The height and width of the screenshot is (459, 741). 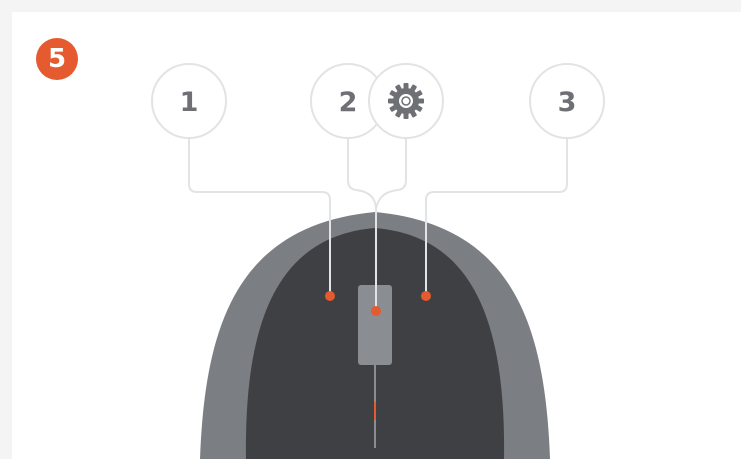 What do you see at coordinates (376, 311) in the screenshot?
I see `middle-button-dot` at bounding box center [376, 311].